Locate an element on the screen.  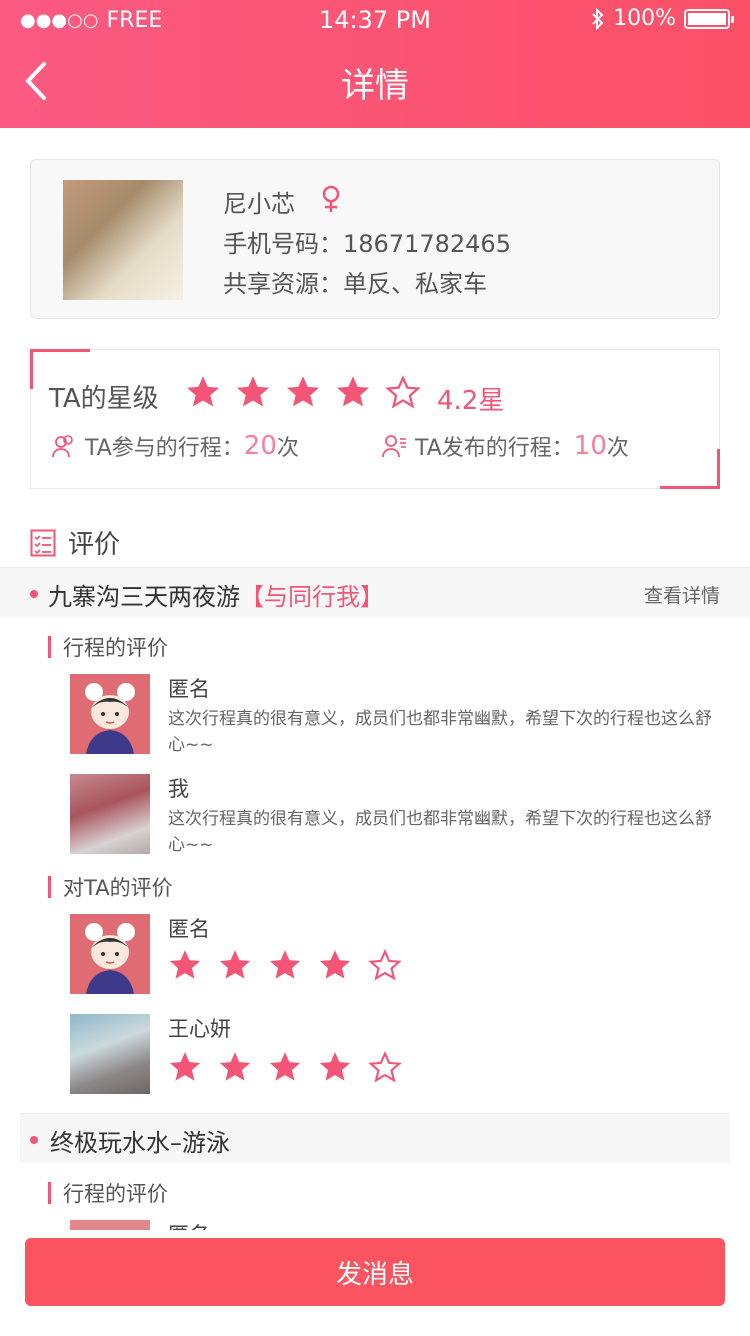
review-item: 匿名 这次行程真的很有意义，成员们也都非常幽默，希望下次的行程也这么舒心~~ is located at coordinates (400, 715).